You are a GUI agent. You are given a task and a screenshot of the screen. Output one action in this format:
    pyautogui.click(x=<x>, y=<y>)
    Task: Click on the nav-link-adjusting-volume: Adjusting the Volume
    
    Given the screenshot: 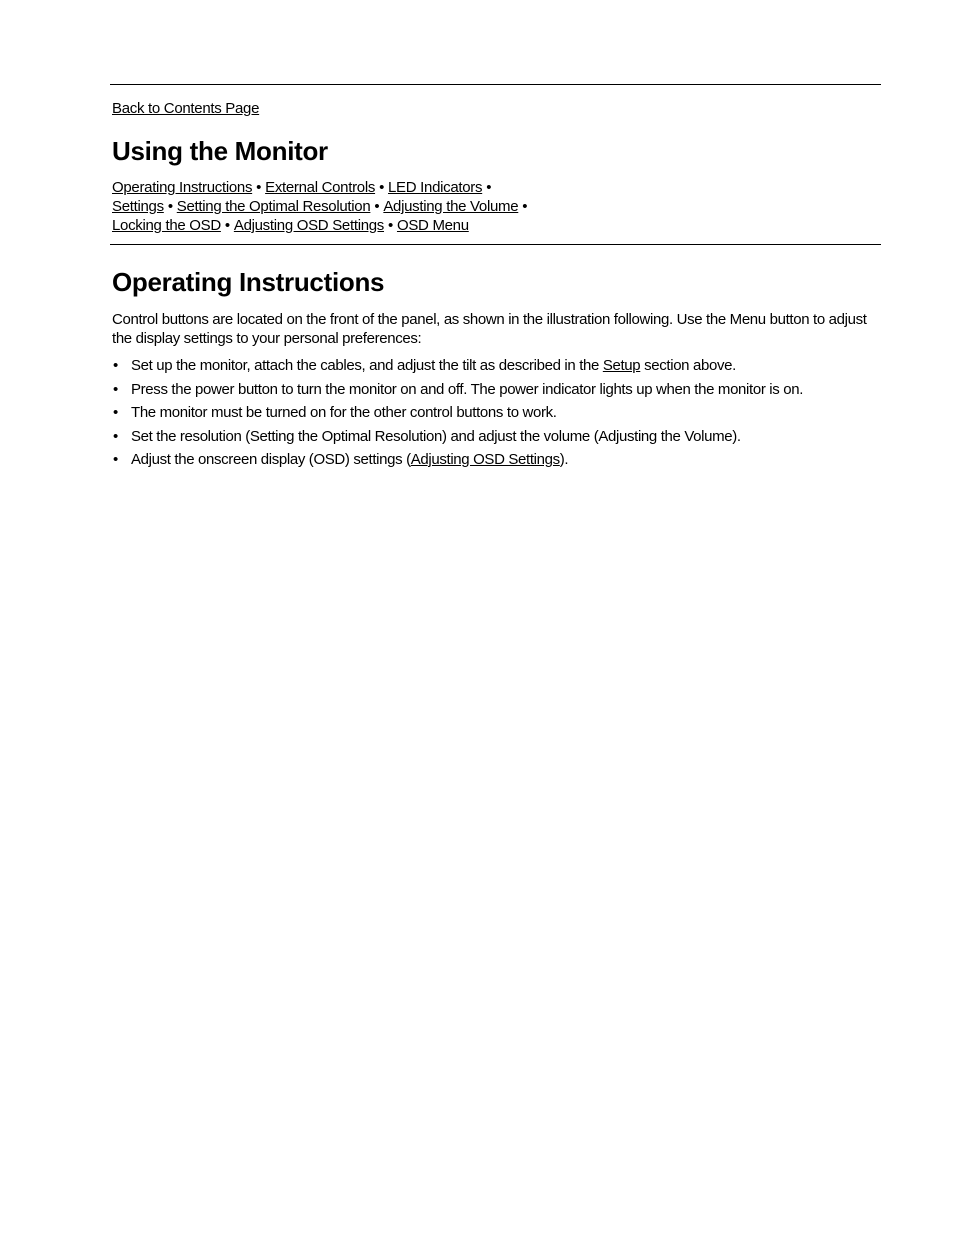 What is the action you would take?
    pyautogui.click(x=450, y=206)
    